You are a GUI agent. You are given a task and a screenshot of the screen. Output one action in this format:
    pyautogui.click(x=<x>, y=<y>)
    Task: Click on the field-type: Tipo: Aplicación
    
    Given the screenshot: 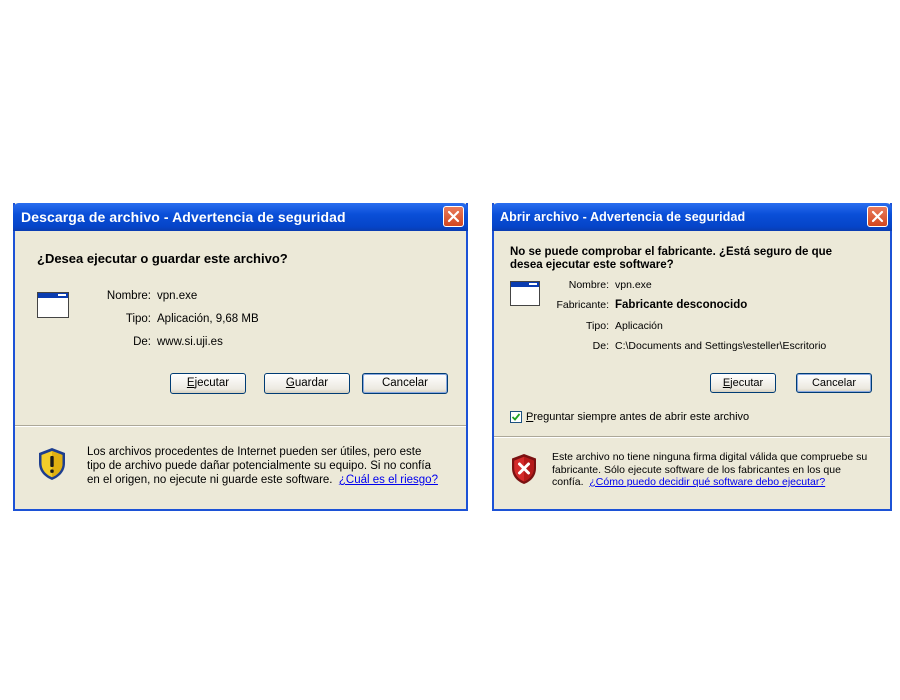 What is the action you would take?
    pyautogui.click(x=624, y=326)
    